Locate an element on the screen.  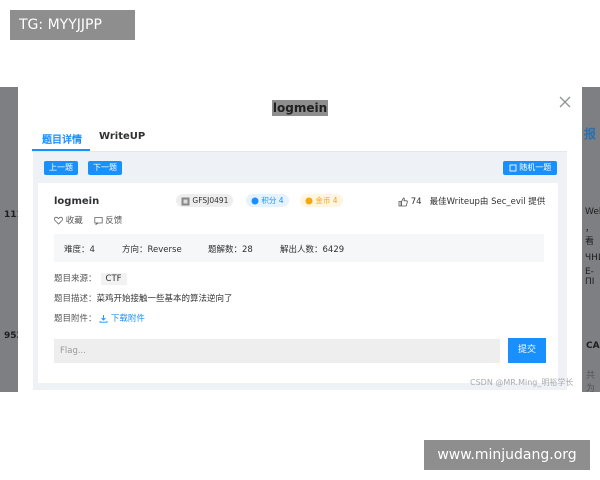
challenge-name: logmein is located at coordinates (77, 201).